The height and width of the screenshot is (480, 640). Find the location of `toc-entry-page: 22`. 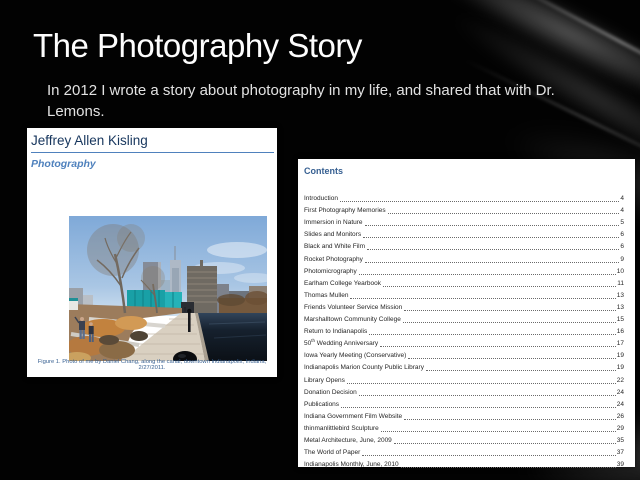

toc-entry-page: 22 is located at coordinates (620, 380).